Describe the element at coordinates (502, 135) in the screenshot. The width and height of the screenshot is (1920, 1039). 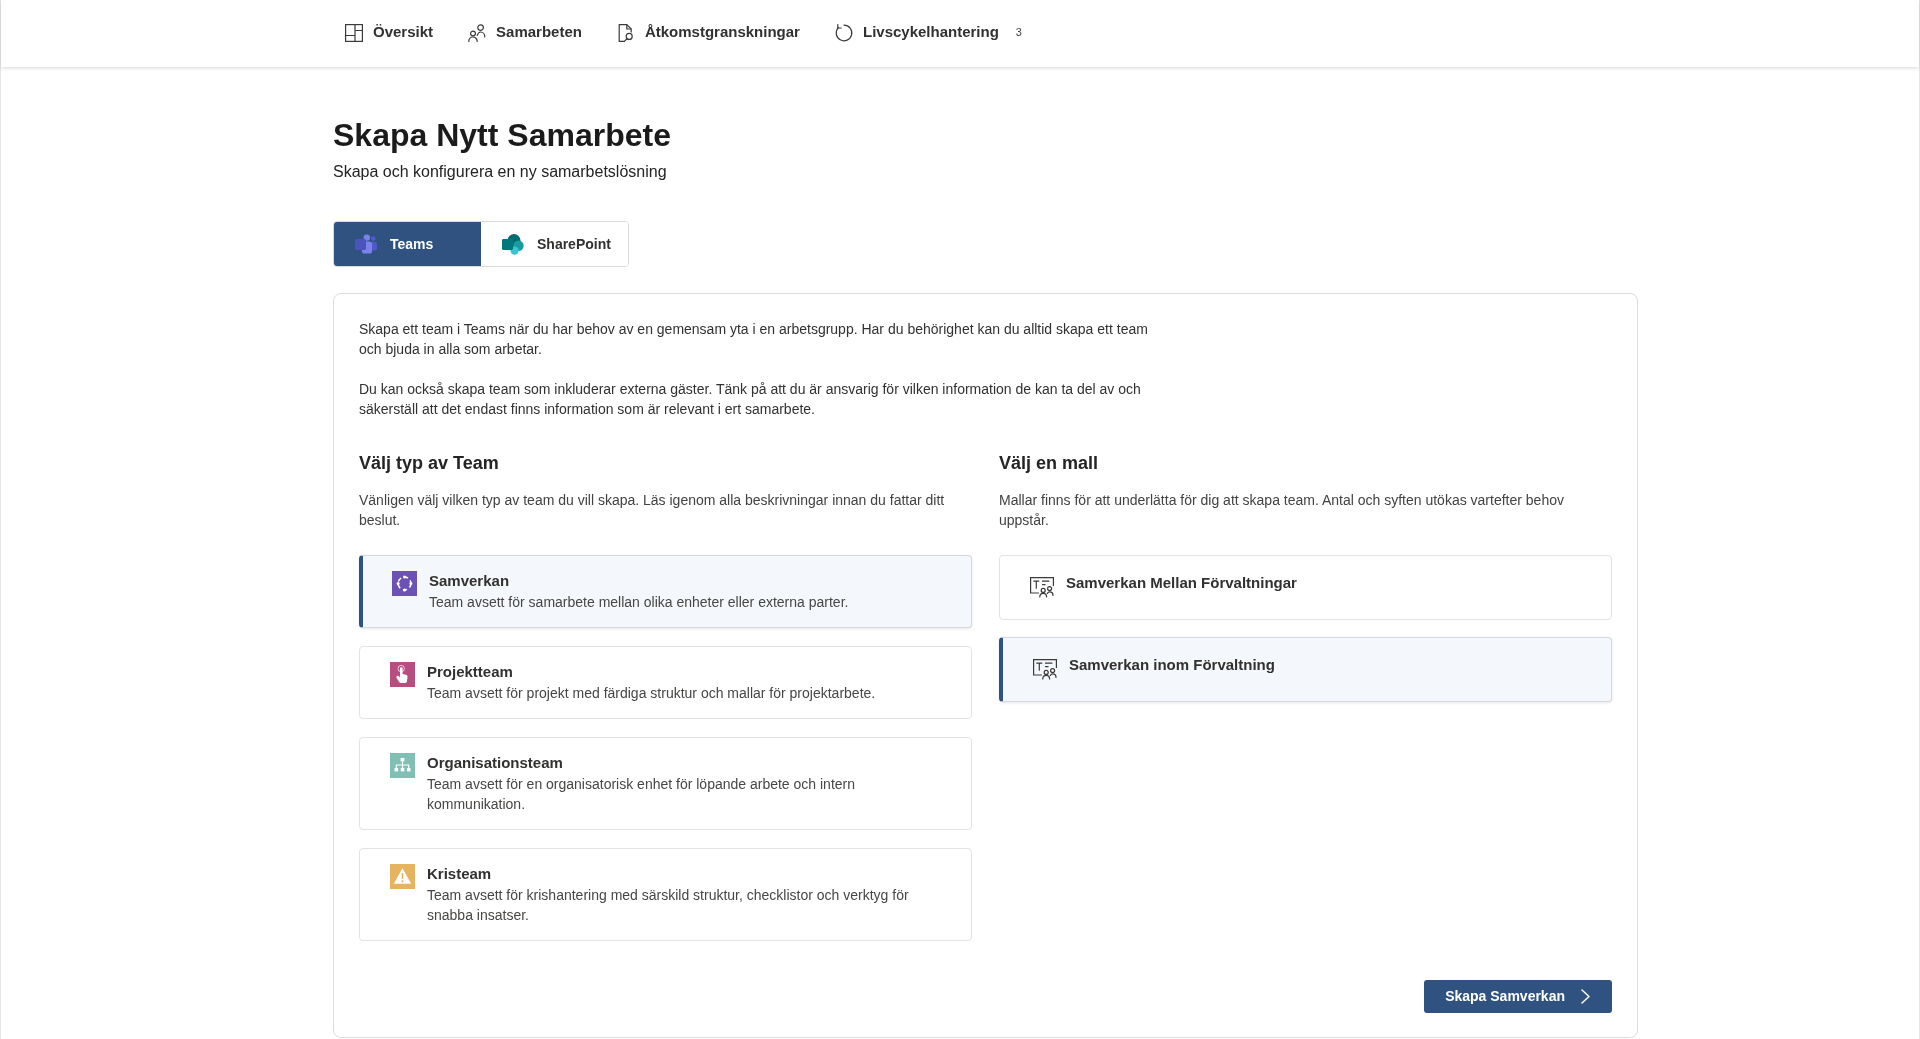
I see `page-title: Skapa Nytt Samarbete` at that location.